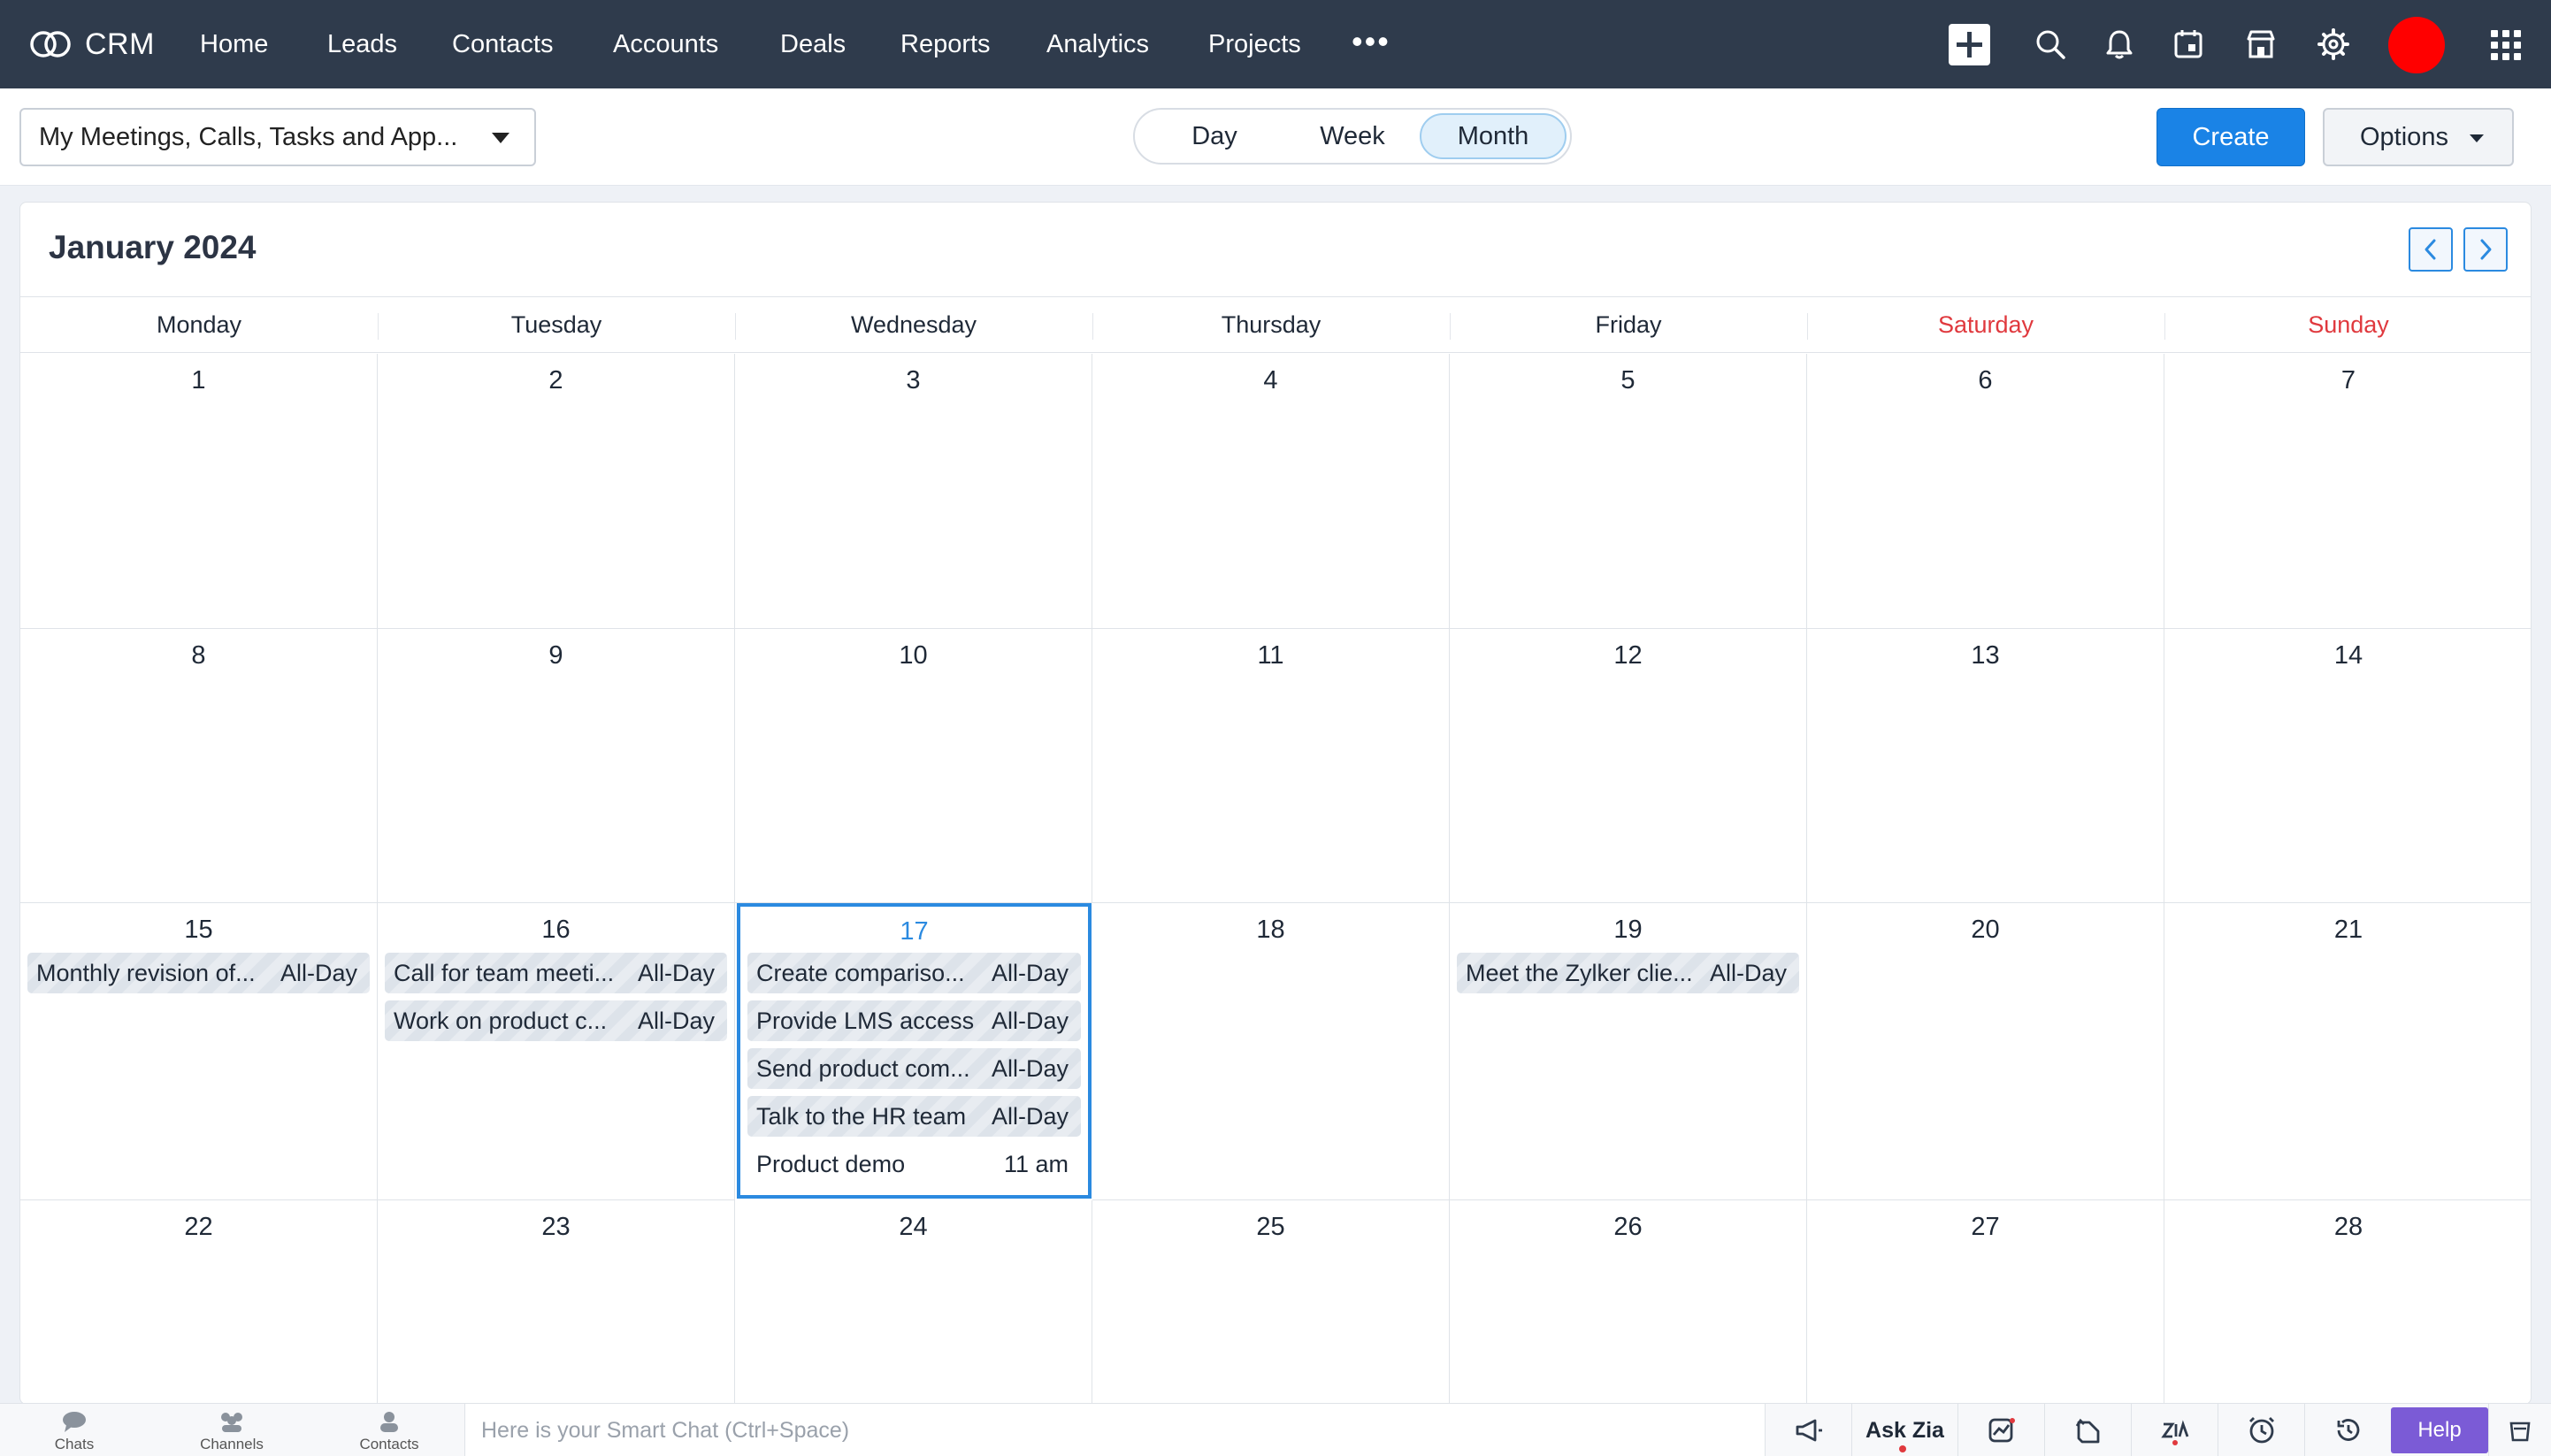 The height and width of the screenshot is (1456, 2551). I want to click on chevron-down-icon, so click(500, 138).